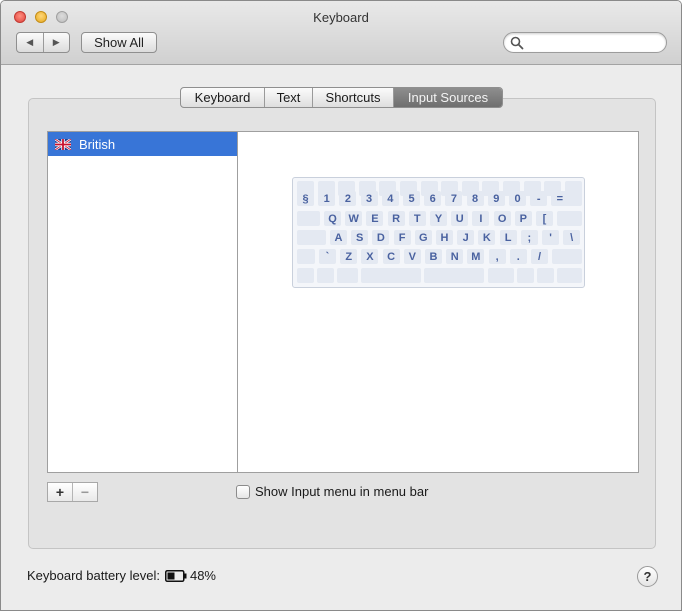  What do you see at coordinates (454, 198) in the screenshot?
I see `key-cap: 7` at bounding box center [454, 198].